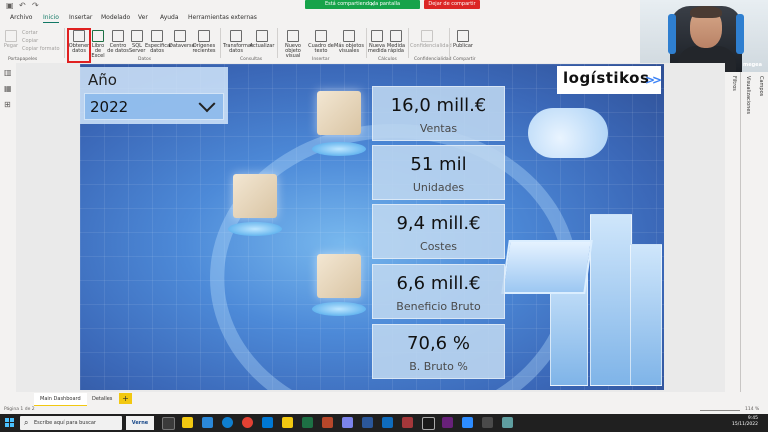 The image size is (768, 432). What do you see at coordinates (428, 423) in the screenshot?
I see `terminal-icon` at bounding box center [428, 423].